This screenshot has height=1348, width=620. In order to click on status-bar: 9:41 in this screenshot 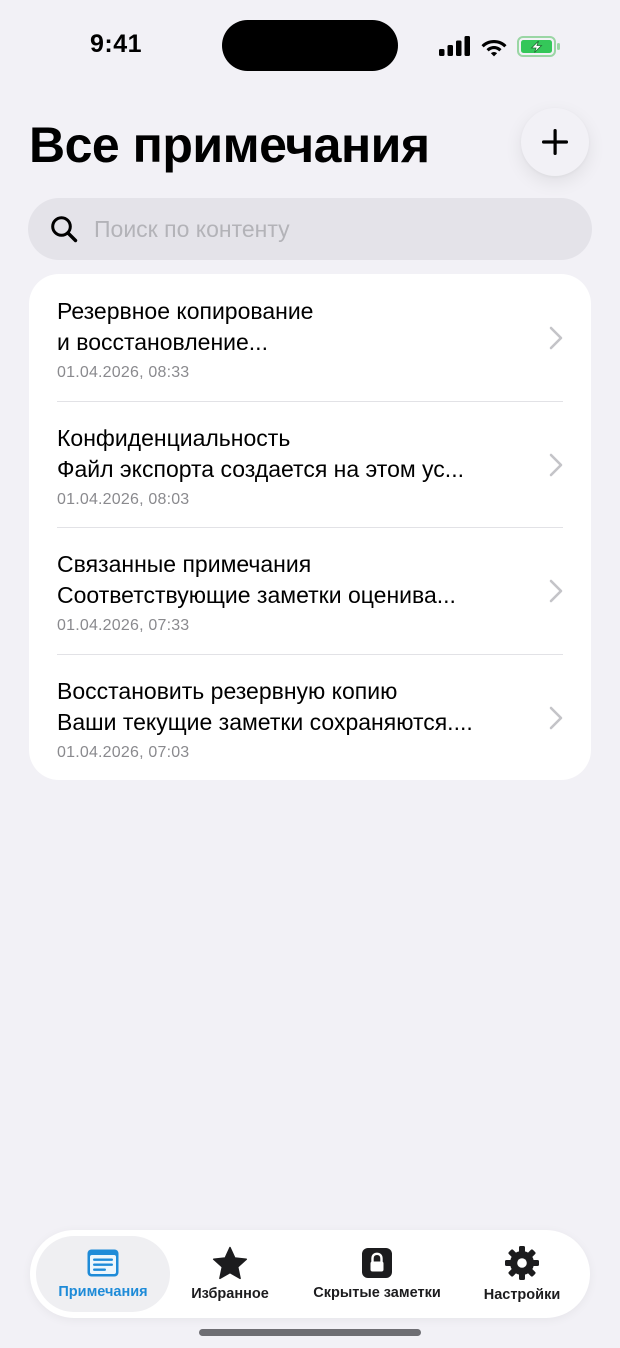, I will do `click(310, 46)`.